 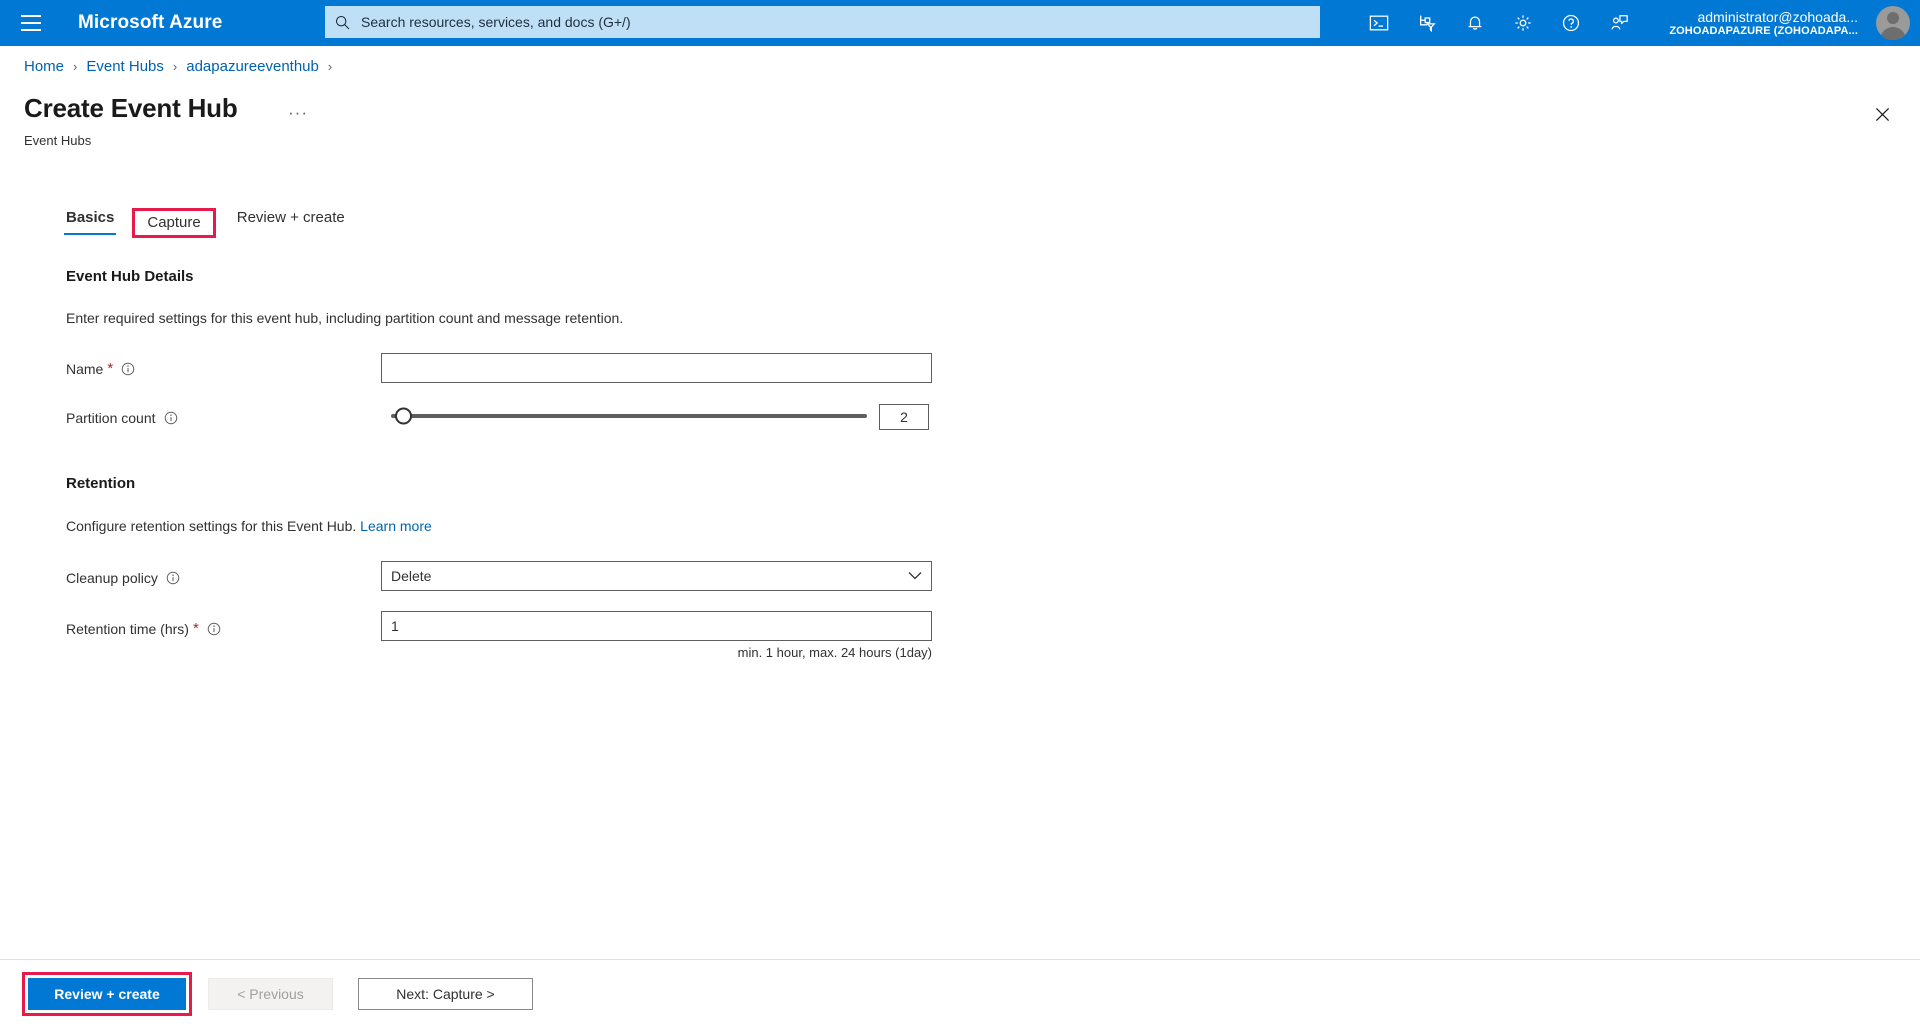 I want to click on tab-capture: Capture, so click(x=174, y=223).